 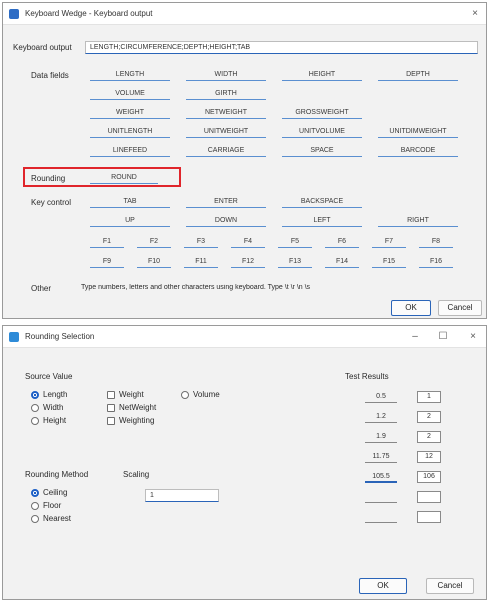 I want to click on test-input-field: 11.75, so click(x=381, y=457).